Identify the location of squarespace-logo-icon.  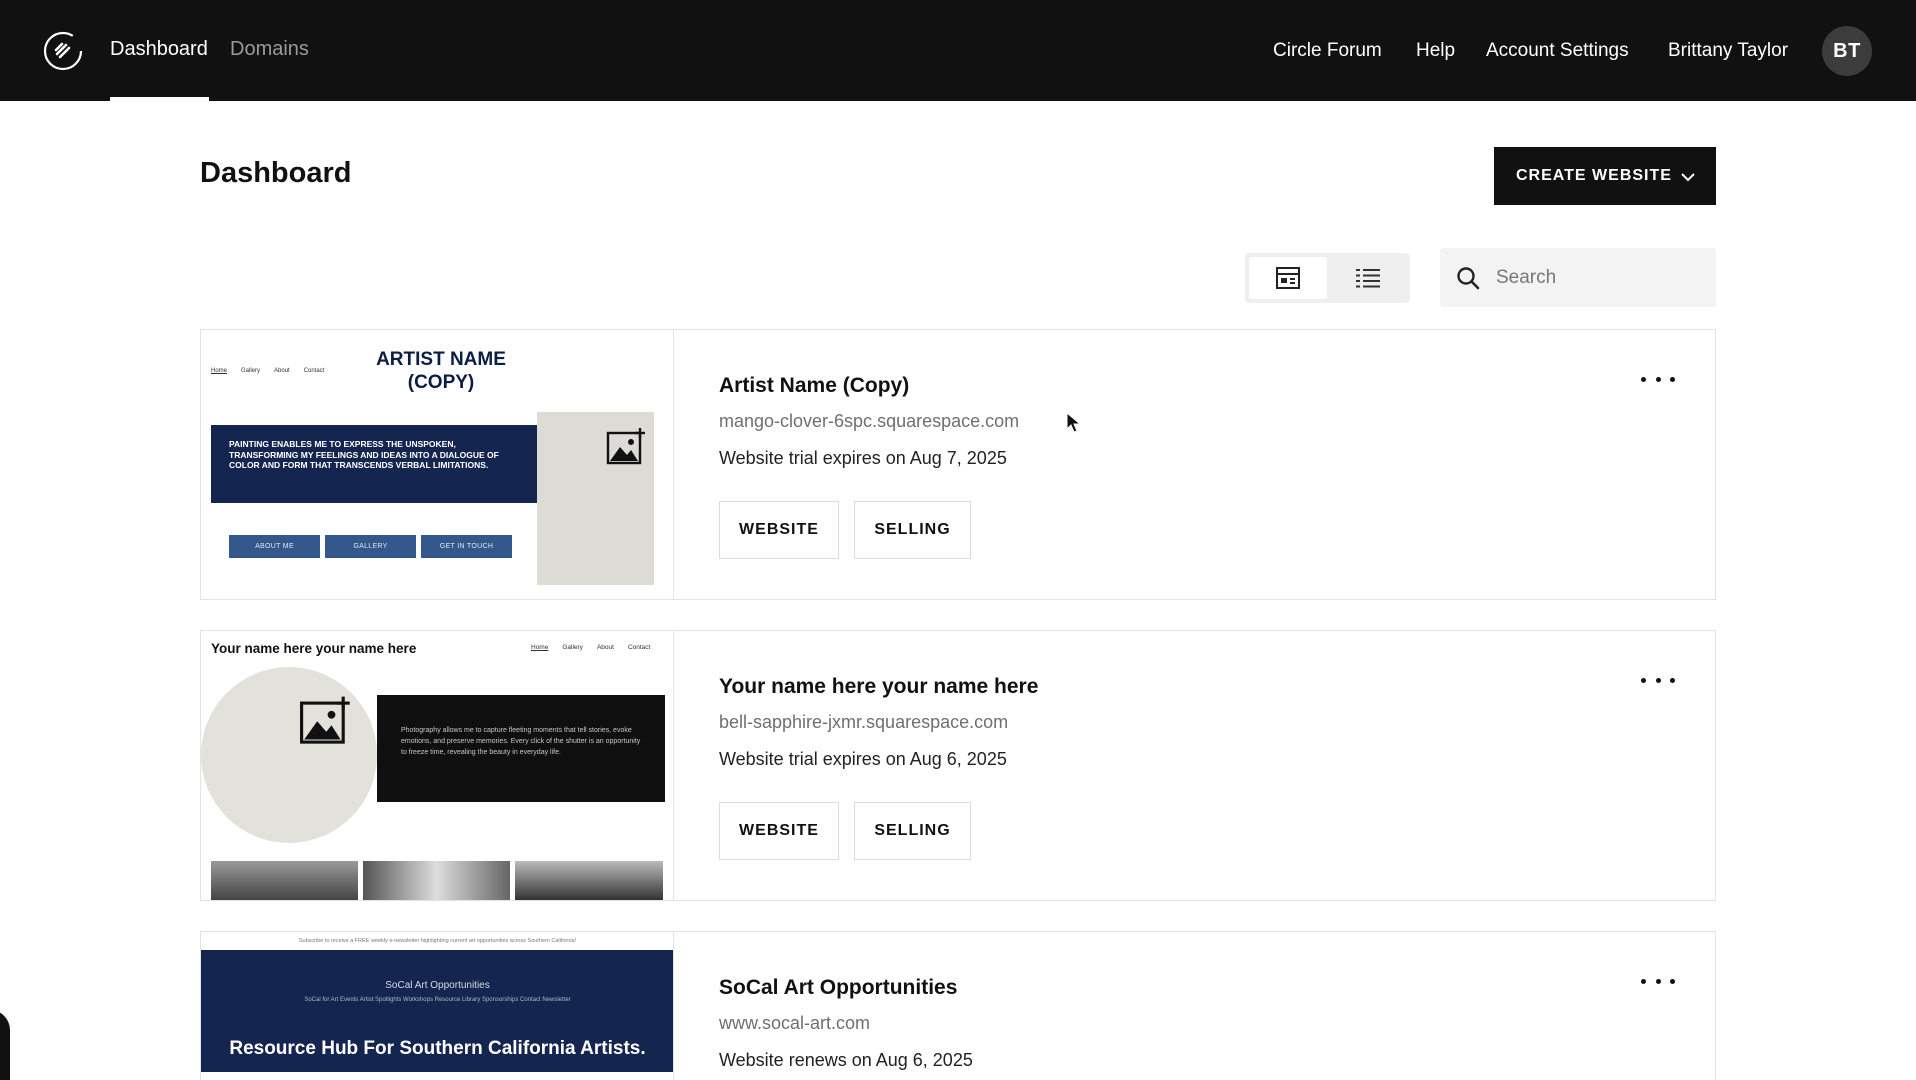
(63, 51).